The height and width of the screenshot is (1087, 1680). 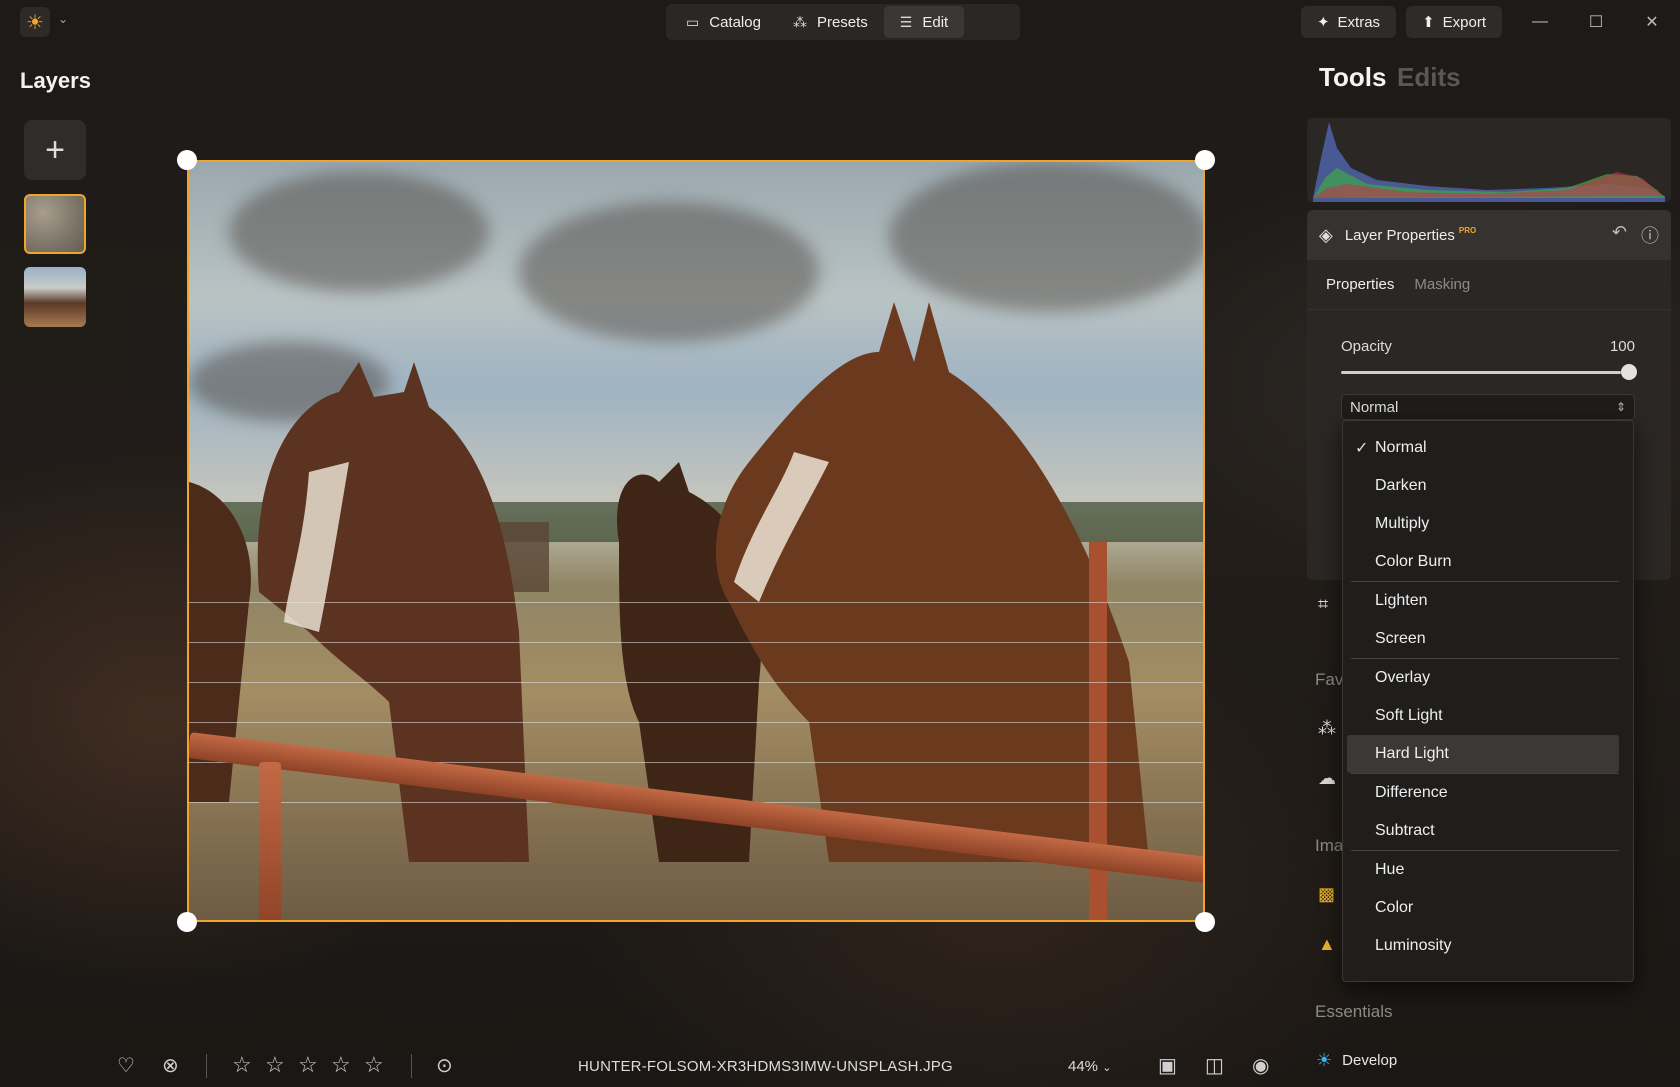 What do you see at coordinates (1360, 284) in the screenshot?
I see `tab-properties: Properties` at bounding box center [1360, 284].